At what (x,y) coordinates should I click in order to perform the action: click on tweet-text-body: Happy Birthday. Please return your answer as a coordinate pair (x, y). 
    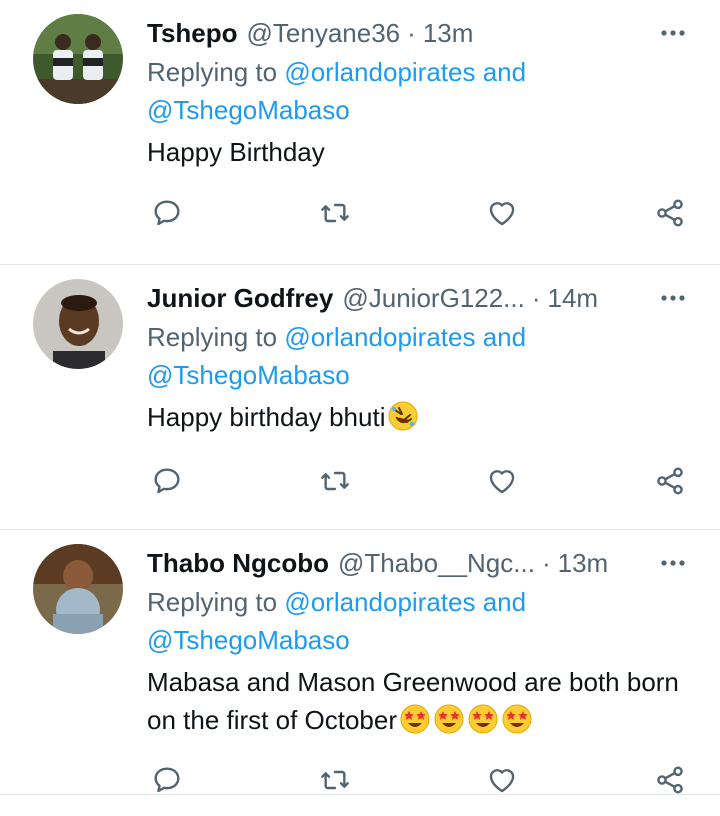
    Looking at the image, I should click on (236, 152).